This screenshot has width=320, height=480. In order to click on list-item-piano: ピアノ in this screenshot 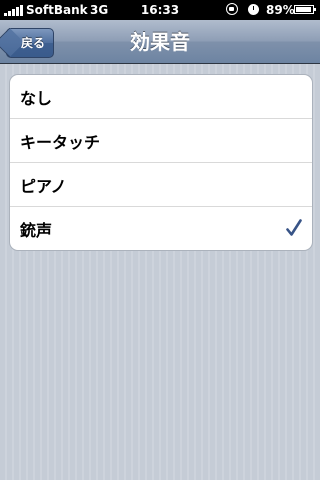, I will do `click(161, 185)`.